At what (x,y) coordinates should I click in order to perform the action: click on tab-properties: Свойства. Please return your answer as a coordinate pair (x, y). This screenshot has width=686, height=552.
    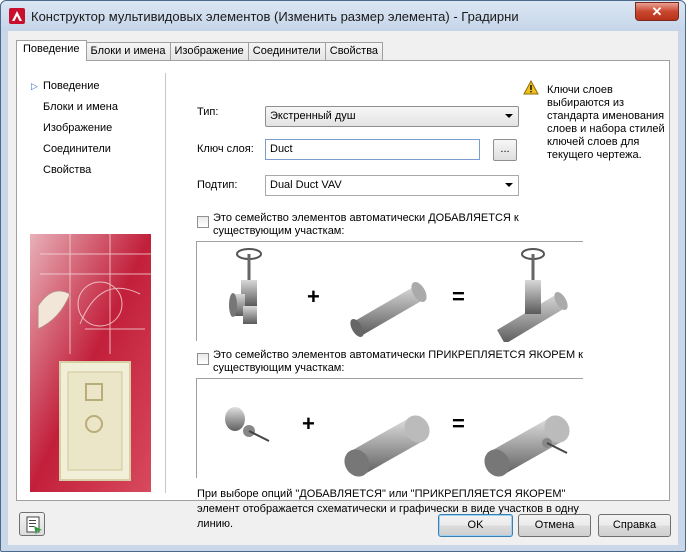
    Looking at the image, I should click on (354, 51).